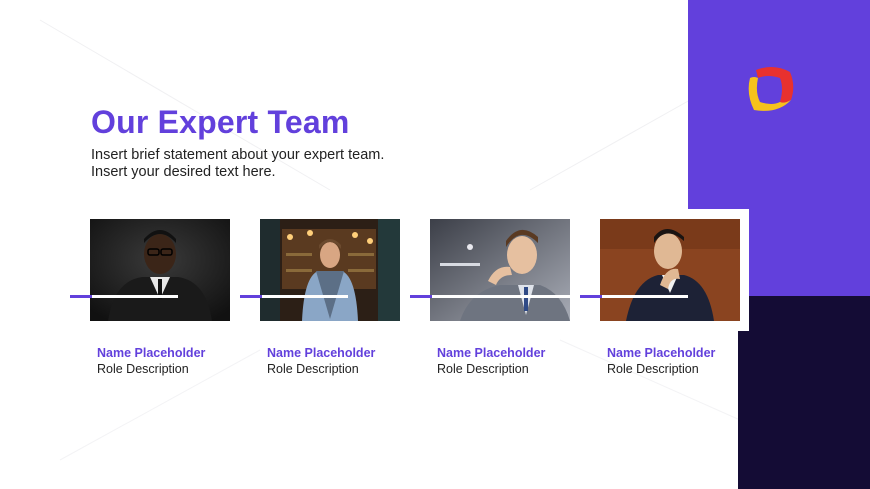  I want to click on team-member-2: Name Placeholder Role Description, so click(347, 361).